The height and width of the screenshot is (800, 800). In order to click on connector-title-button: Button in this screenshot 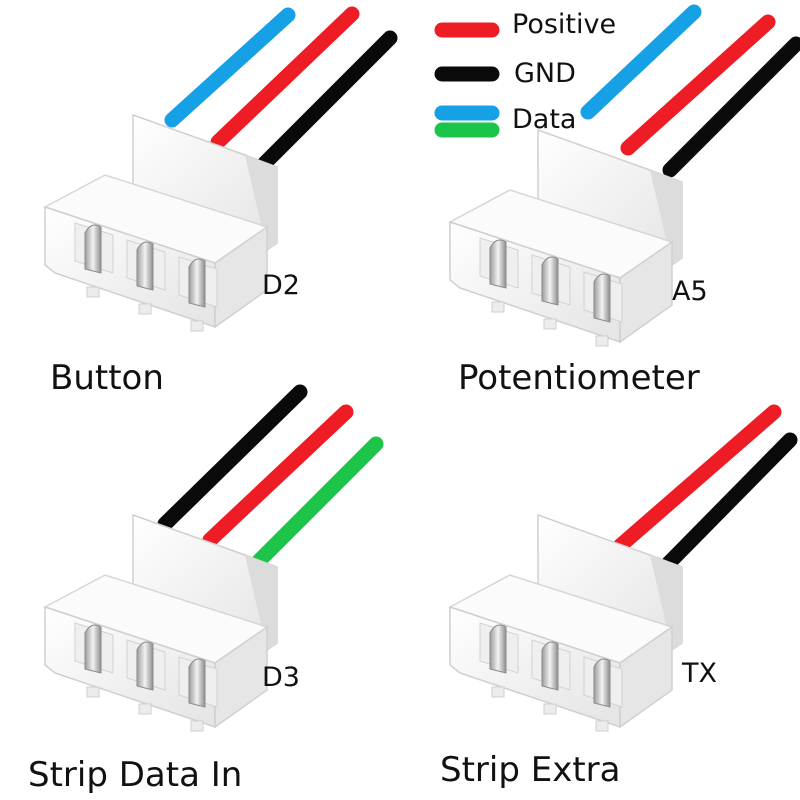, I will do `click(107, 378)`.